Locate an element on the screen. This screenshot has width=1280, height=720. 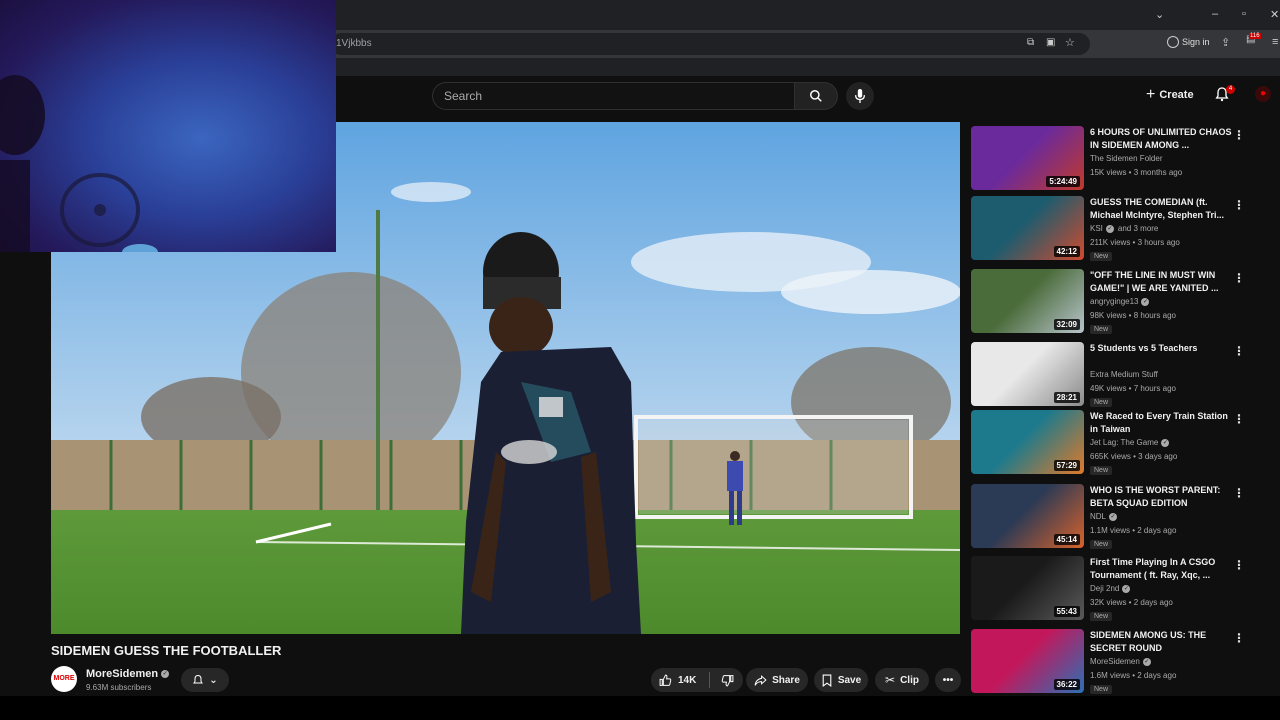
share-button: Share is located at coordinates (777, 680).